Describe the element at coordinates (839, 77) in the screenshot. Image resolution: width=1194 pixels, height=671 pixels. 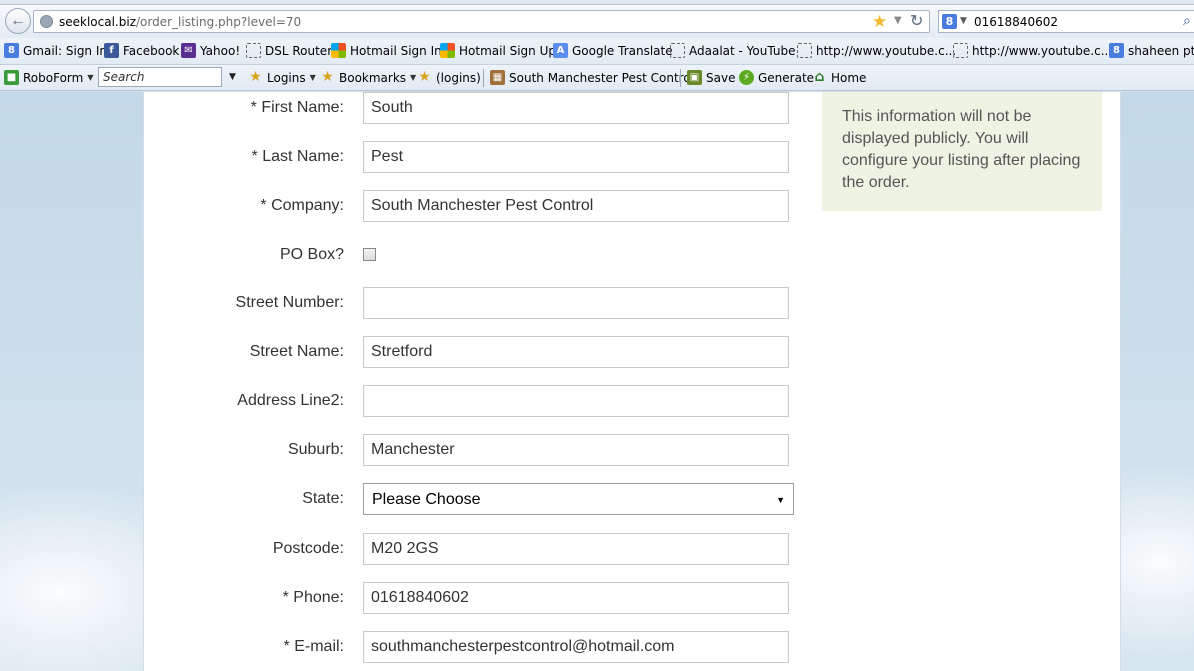
I see `home-button: ⌂ Home` at that location.